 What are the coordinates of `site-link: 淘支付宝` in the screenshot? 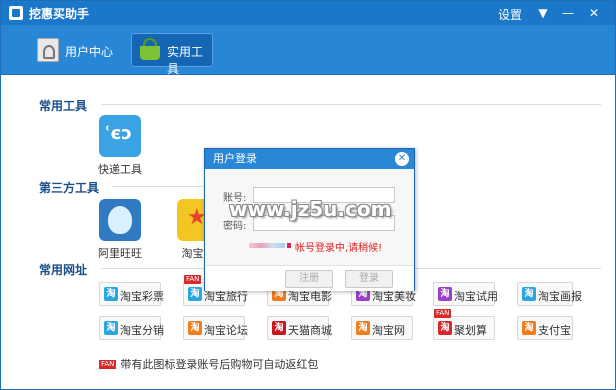 It's located at (545, 328).